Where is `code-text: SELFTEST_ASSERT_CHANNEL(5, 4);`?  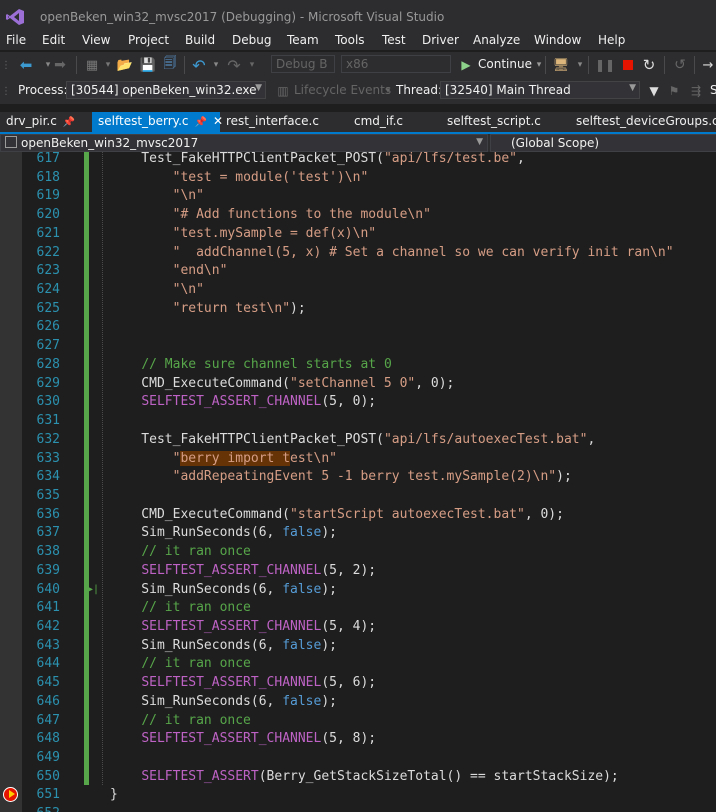
code-text: SELFTEST_ASSERT_CHANNEL(5, 4); is located at coordinates (243, 626).